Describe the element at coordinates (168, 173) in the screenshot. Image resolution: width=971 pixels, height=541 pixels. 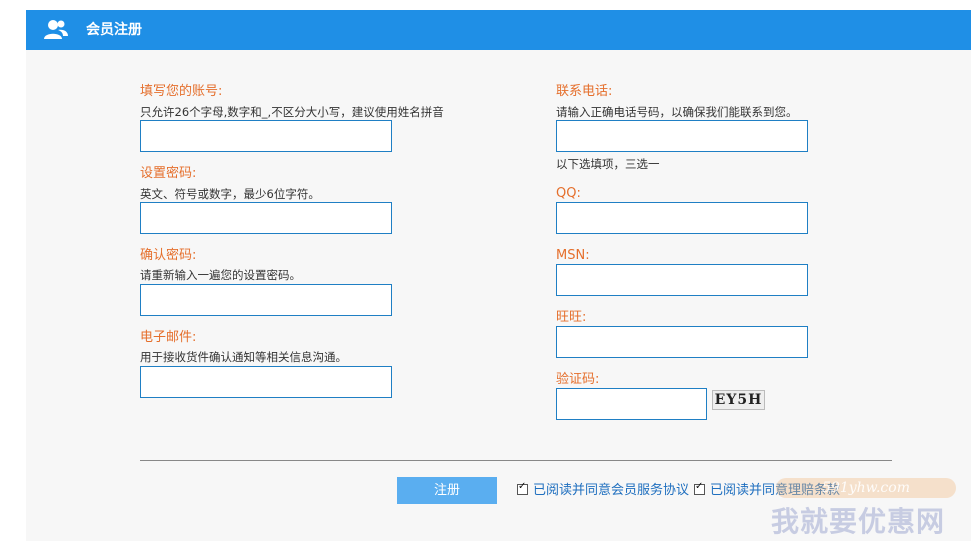
I see `password-label: 设置密码:` at that location.